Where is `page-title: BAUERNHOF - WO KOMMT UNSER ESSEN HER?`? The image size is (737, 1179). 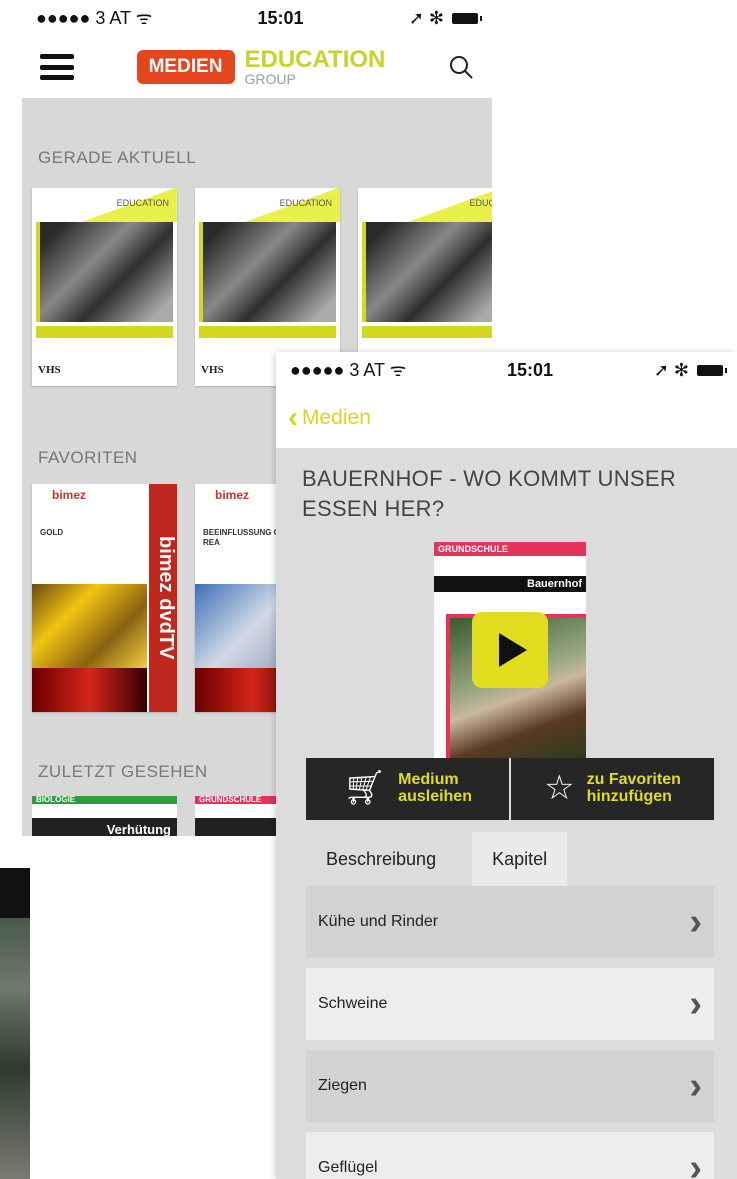
page-title: BAUERNHOF - WO KOMMT UNSER ESSEN HER? is located at coordinates (489, 493).